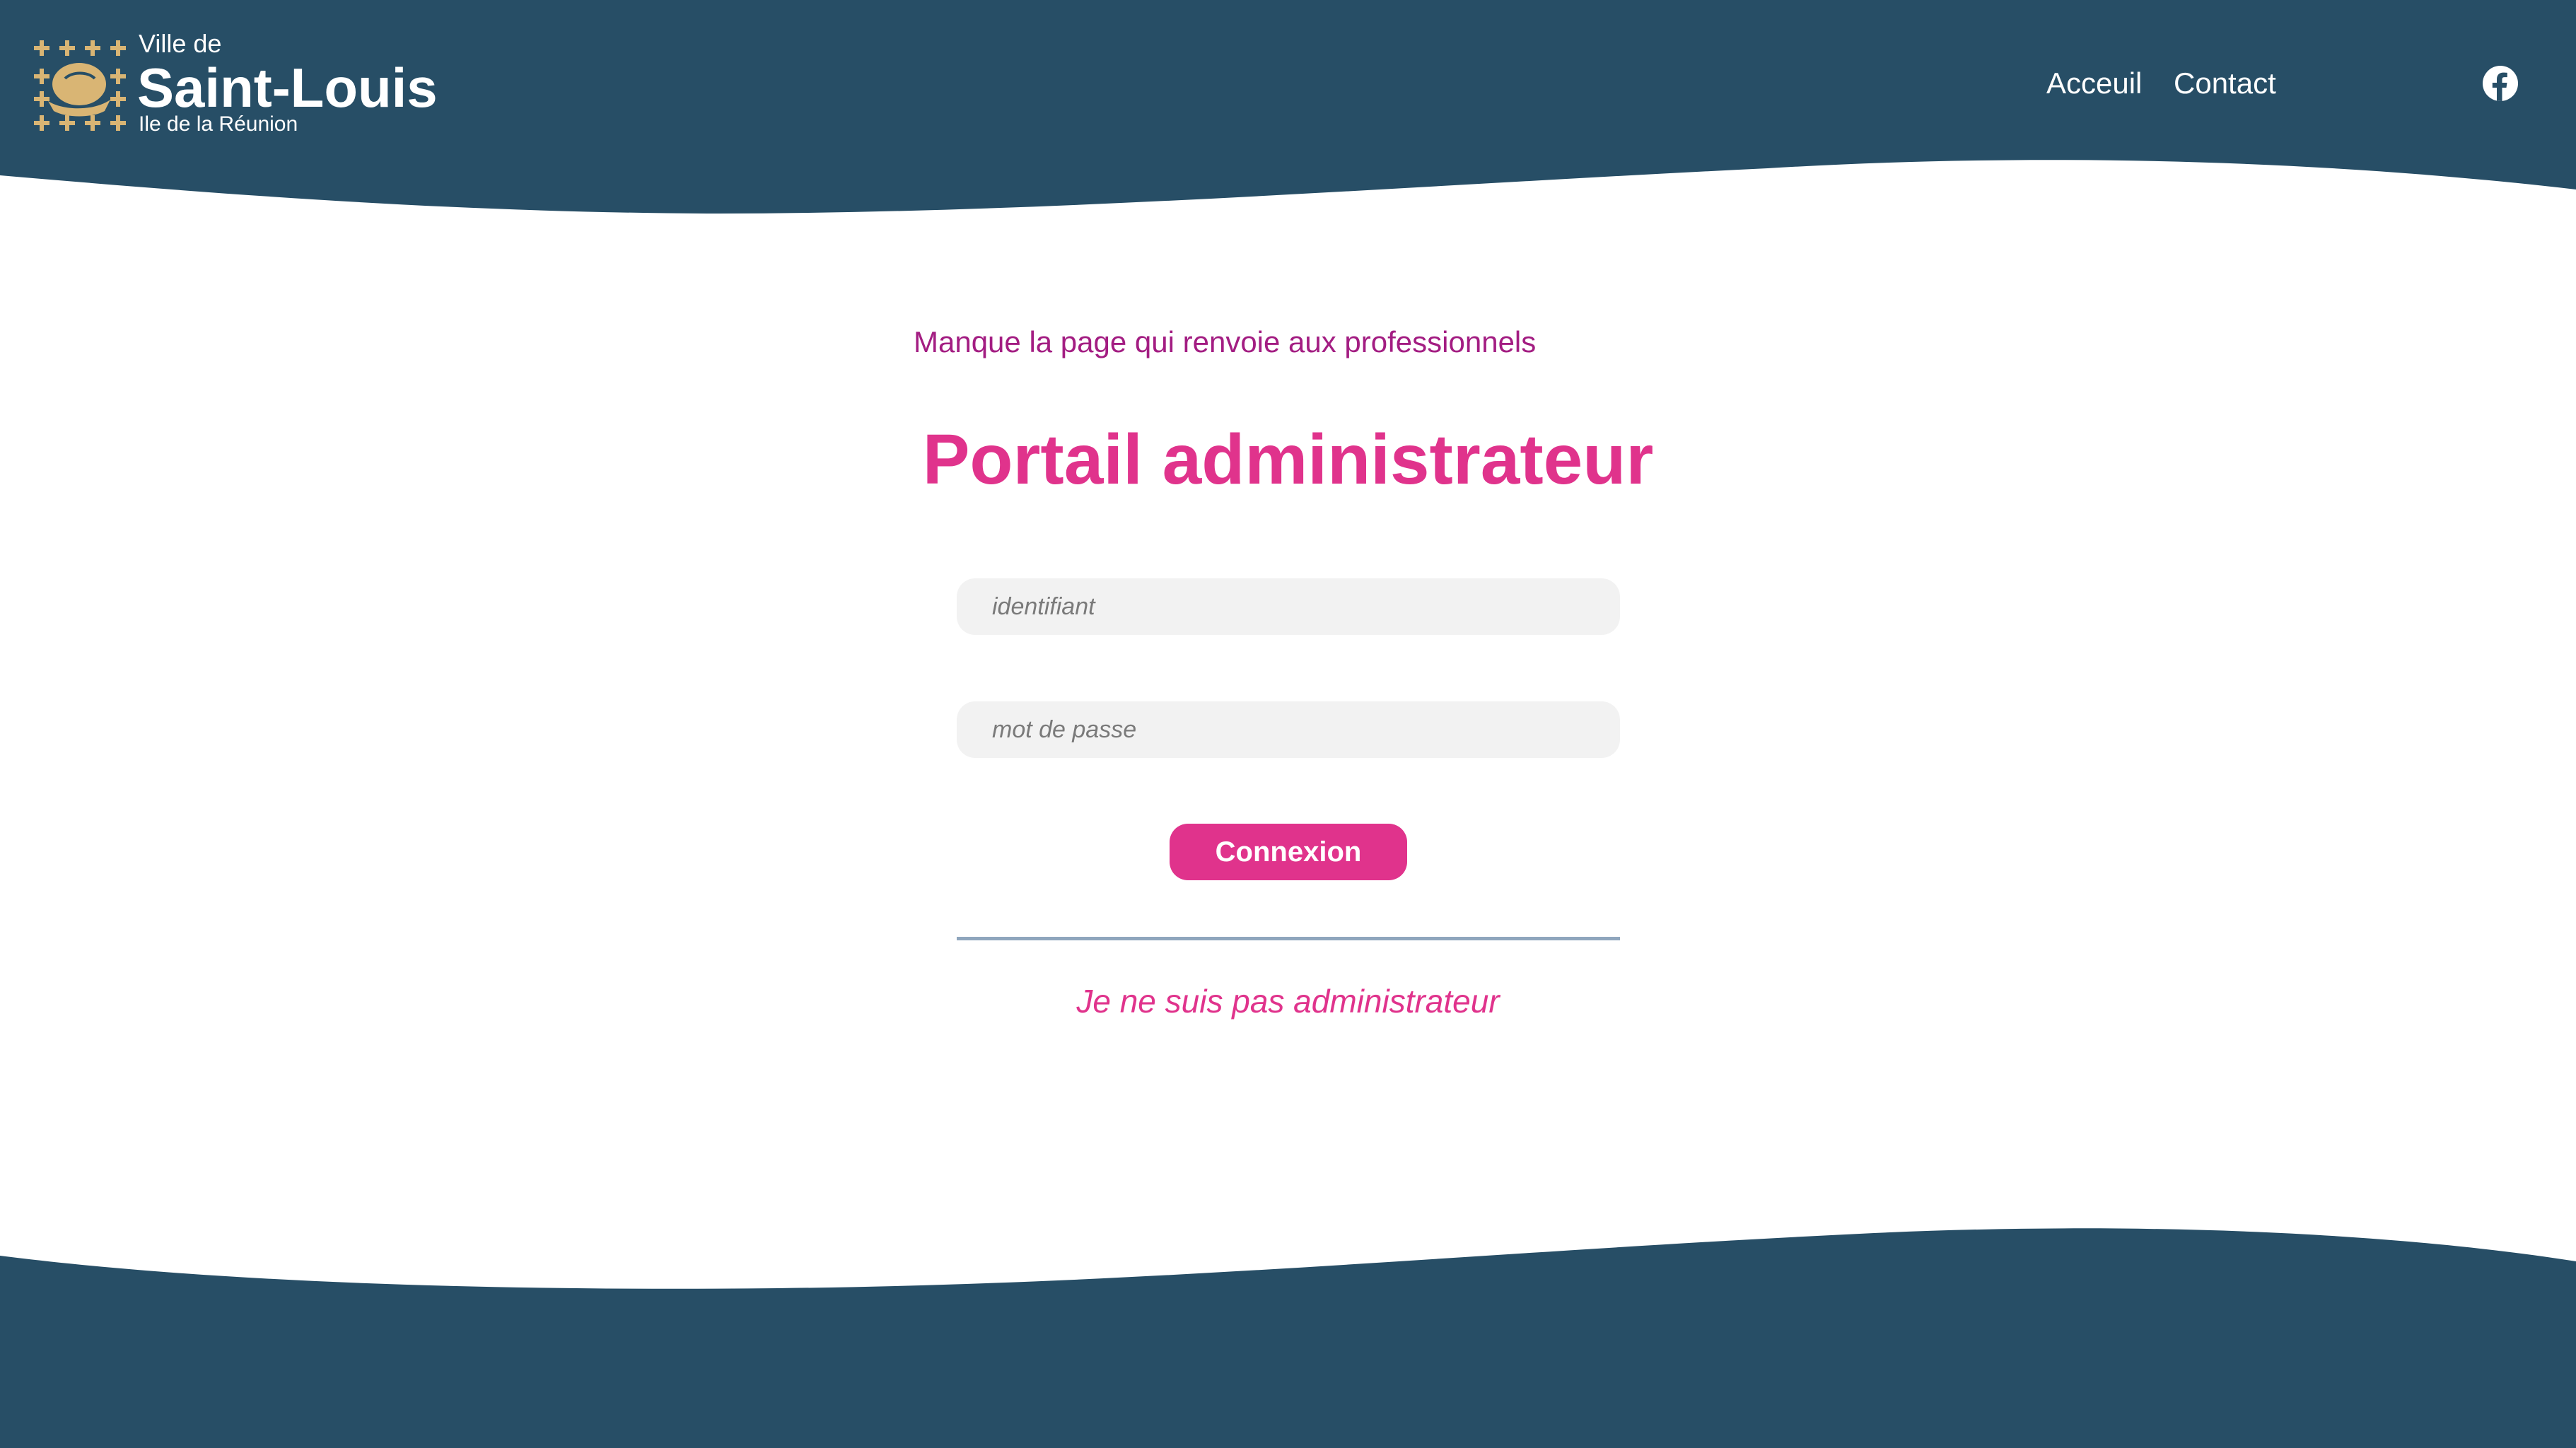 Image resolution: width=2576 pixels, height=1448 pixels. I want to click on site-logo: Ville de Saint-Louis Ile de la Réunion, so click(247, 84).